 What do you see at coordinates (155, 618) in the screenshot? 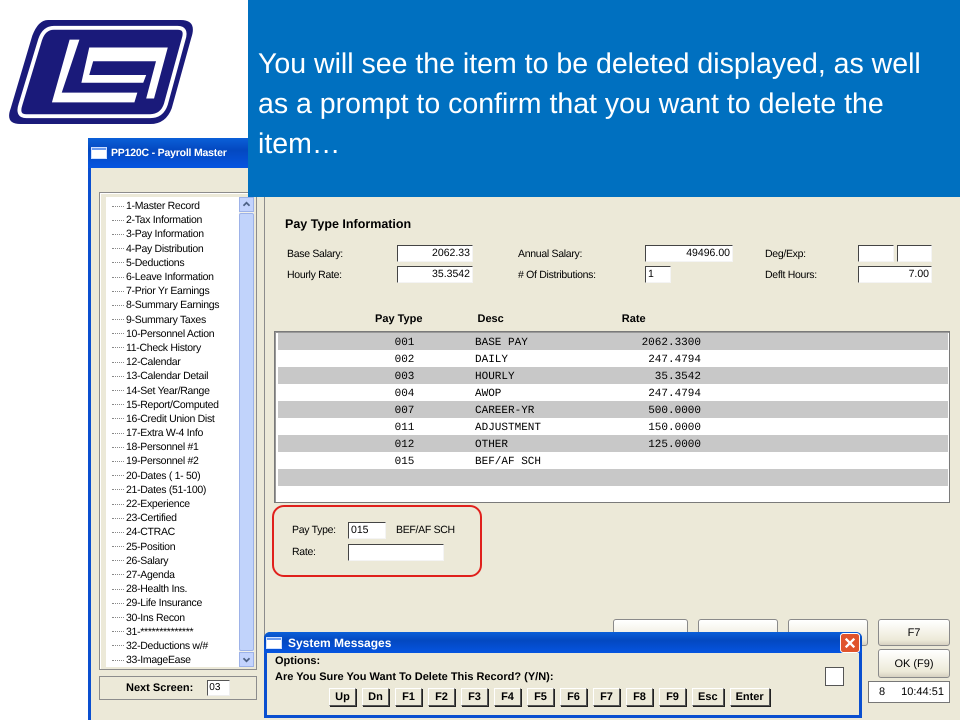
I see `tree-item: 30-Ins Recon` at bounding box center [155, 618].